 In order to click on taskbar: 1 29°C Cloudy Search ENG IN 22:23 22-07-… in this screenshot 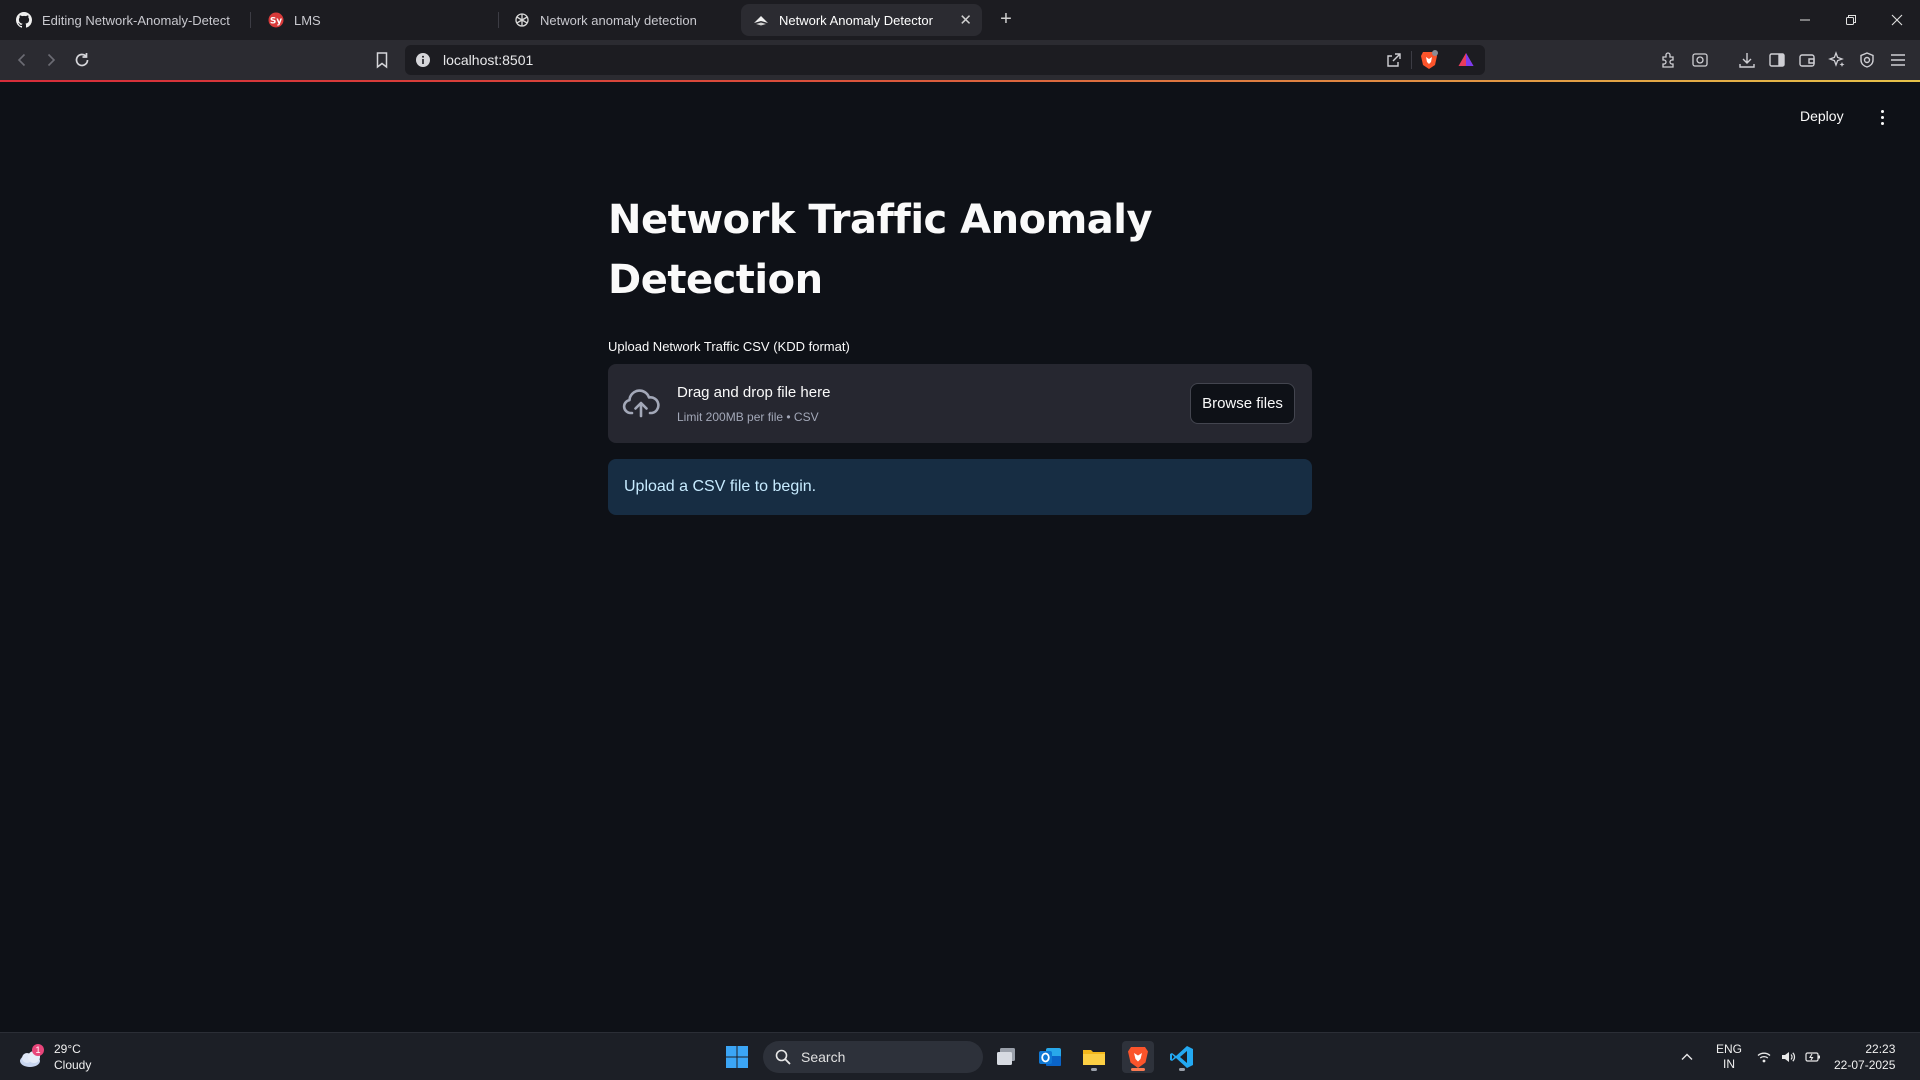, I will do `click(960, 1056)`.